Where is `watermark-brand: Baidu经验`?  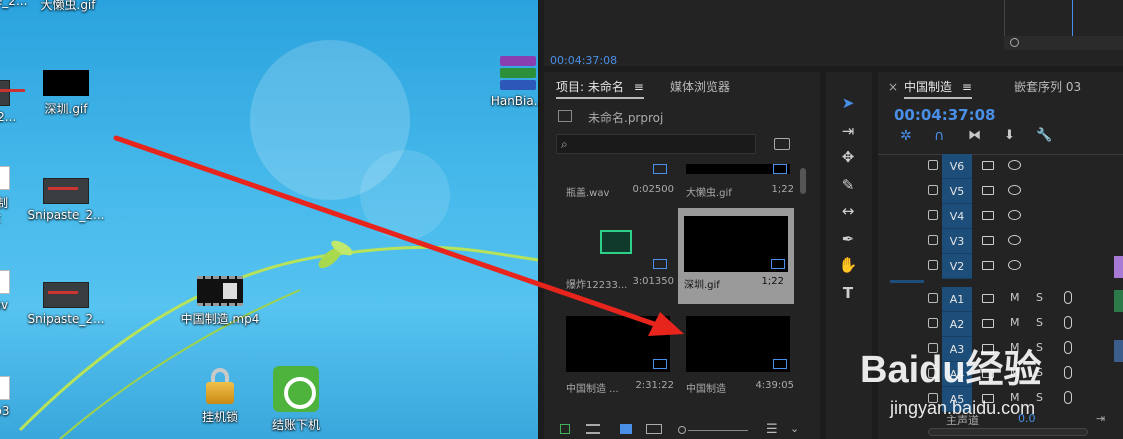 watermark-brand: Baidu经验 is located at coordinates (951, 370).